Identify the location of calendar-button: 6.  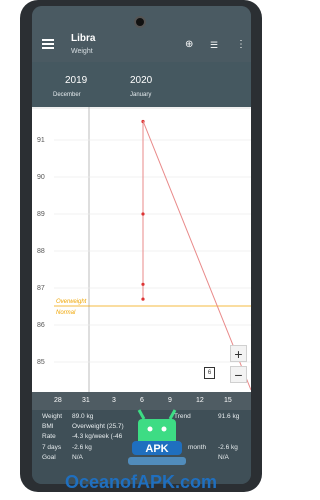
(209, 373).